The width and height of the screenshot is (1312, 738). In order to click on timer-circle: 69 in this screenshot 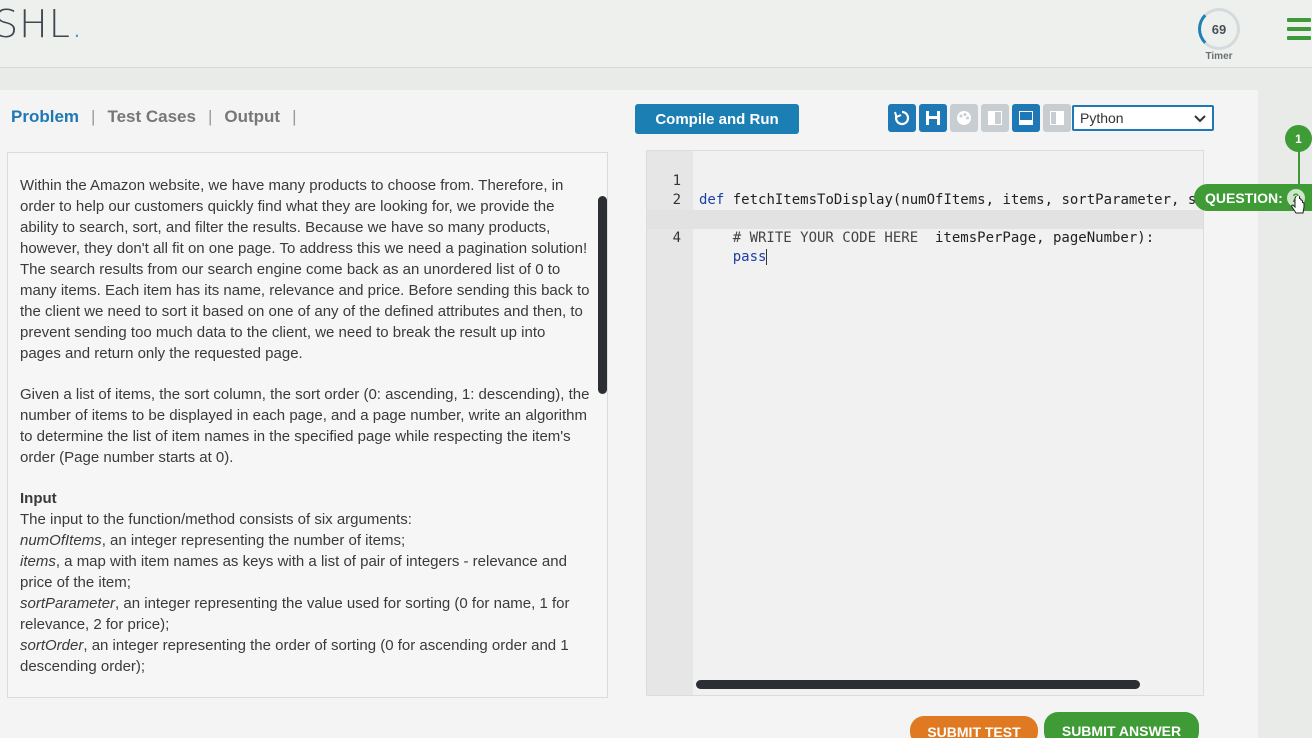, I will do `click(1219, 29)`.